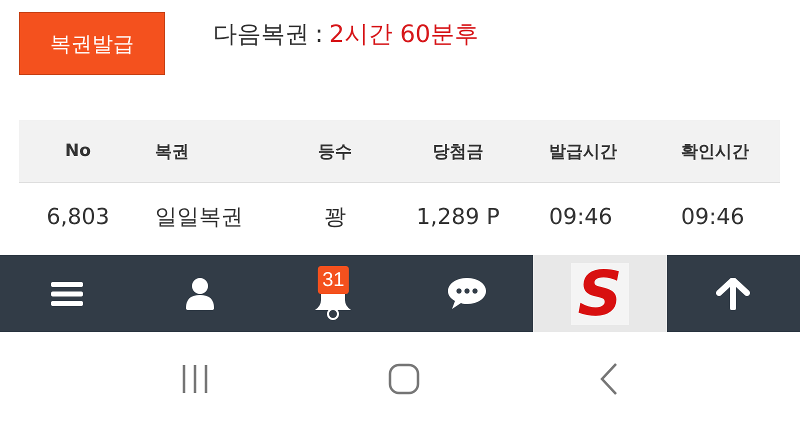 This screenshot has width=800, height=426. I want to click on column-header: 발급시간, so click(583, 151).